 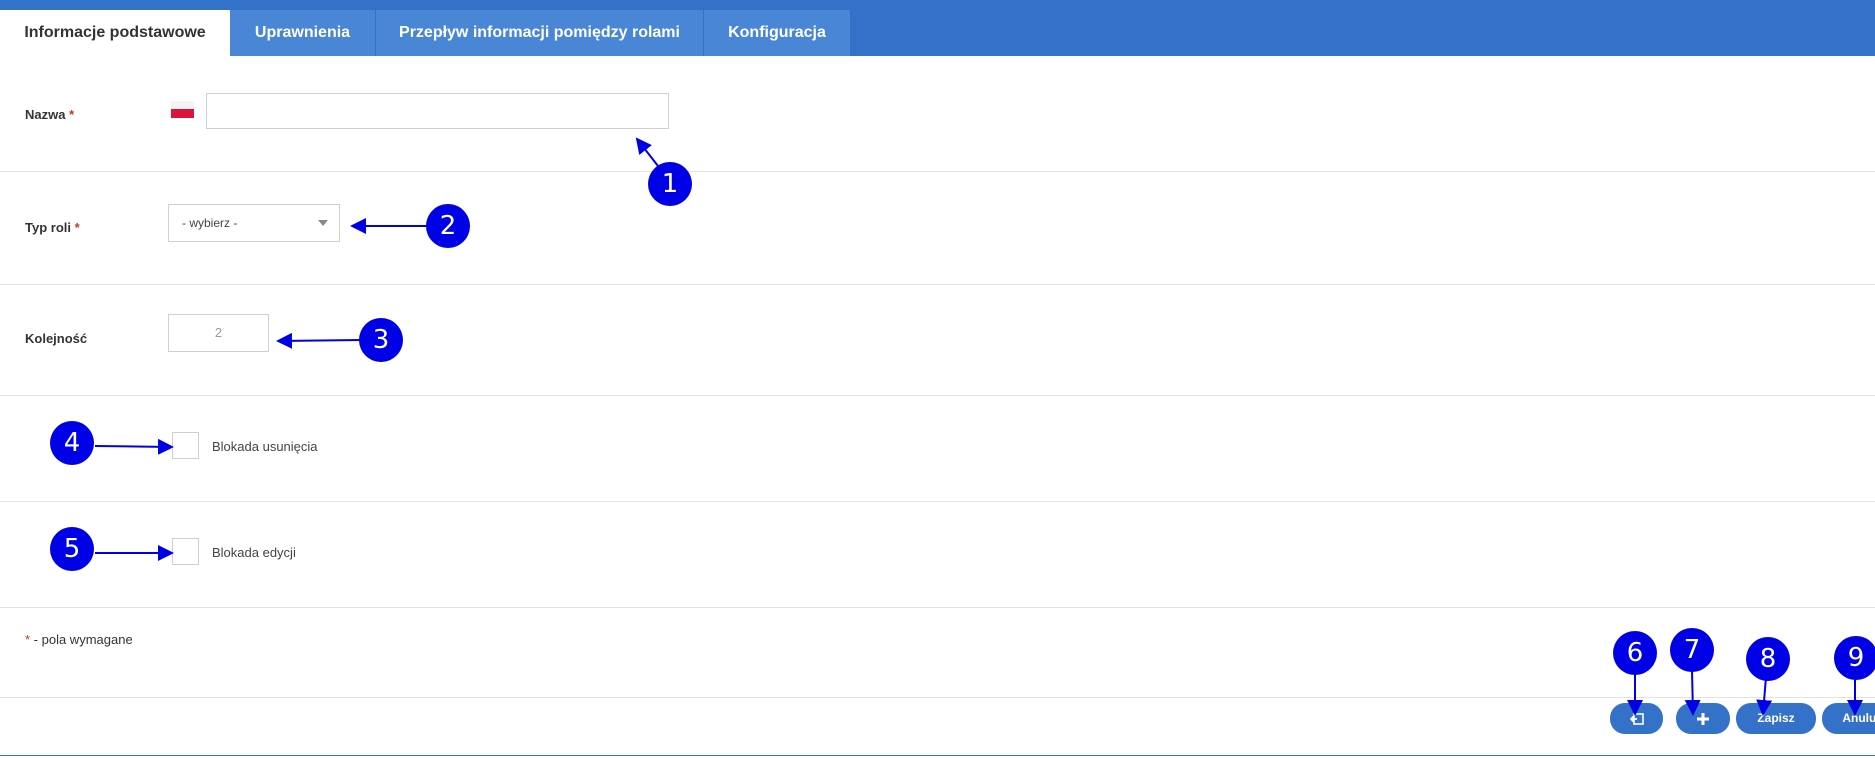 What do you see at coordinates (1692, 650) in the screenshot?
I see `callout-7: 7` at bounding box center [1692, 650].